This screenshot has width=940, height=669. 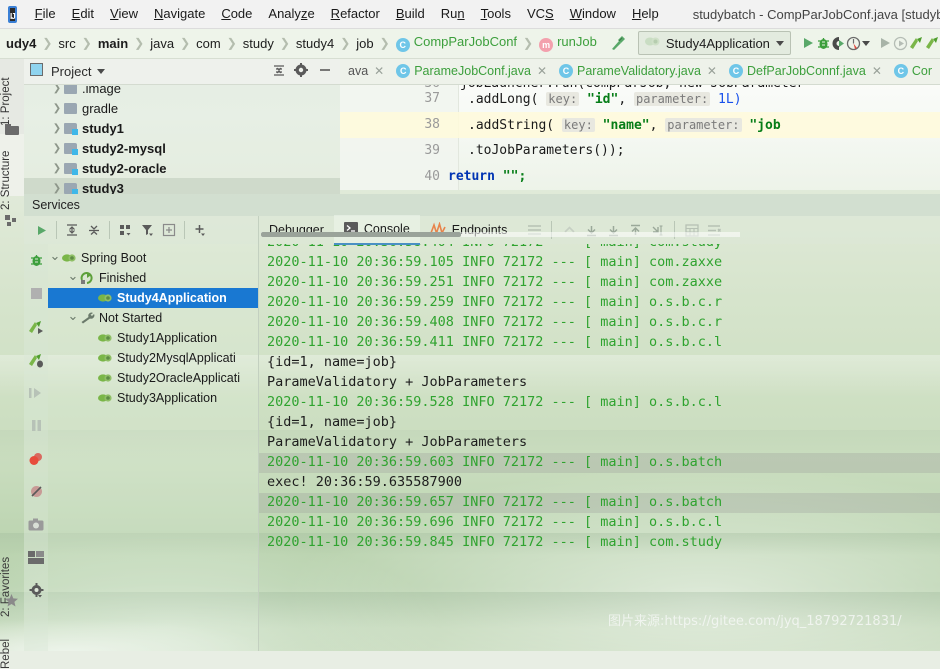 I want to click on stop-icon, so click(x=36, y=293).